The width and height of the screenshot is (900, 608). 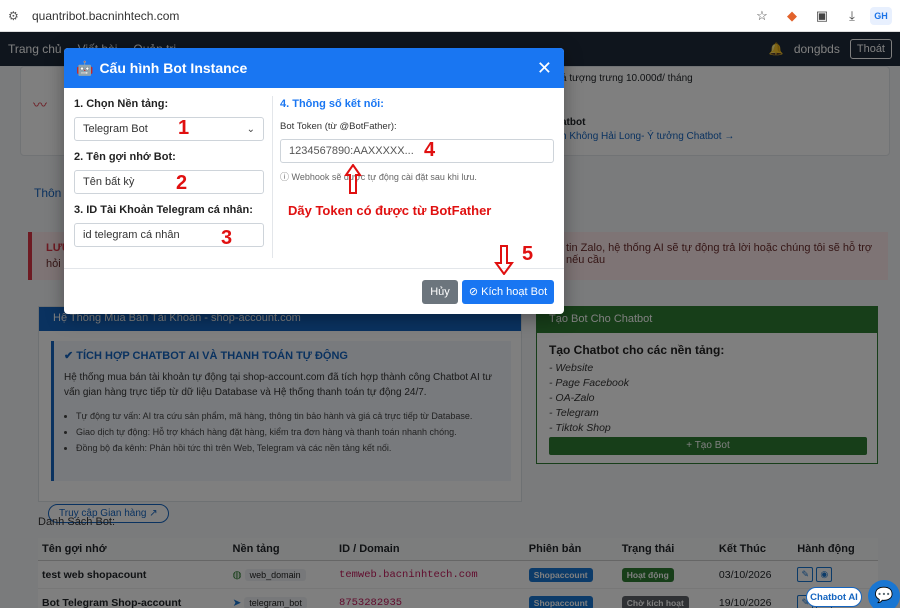 What do you see at coordinates (182, 183) in the screenshot?
I see `annotation-number-2: 2` at bounding box center [182, 183].